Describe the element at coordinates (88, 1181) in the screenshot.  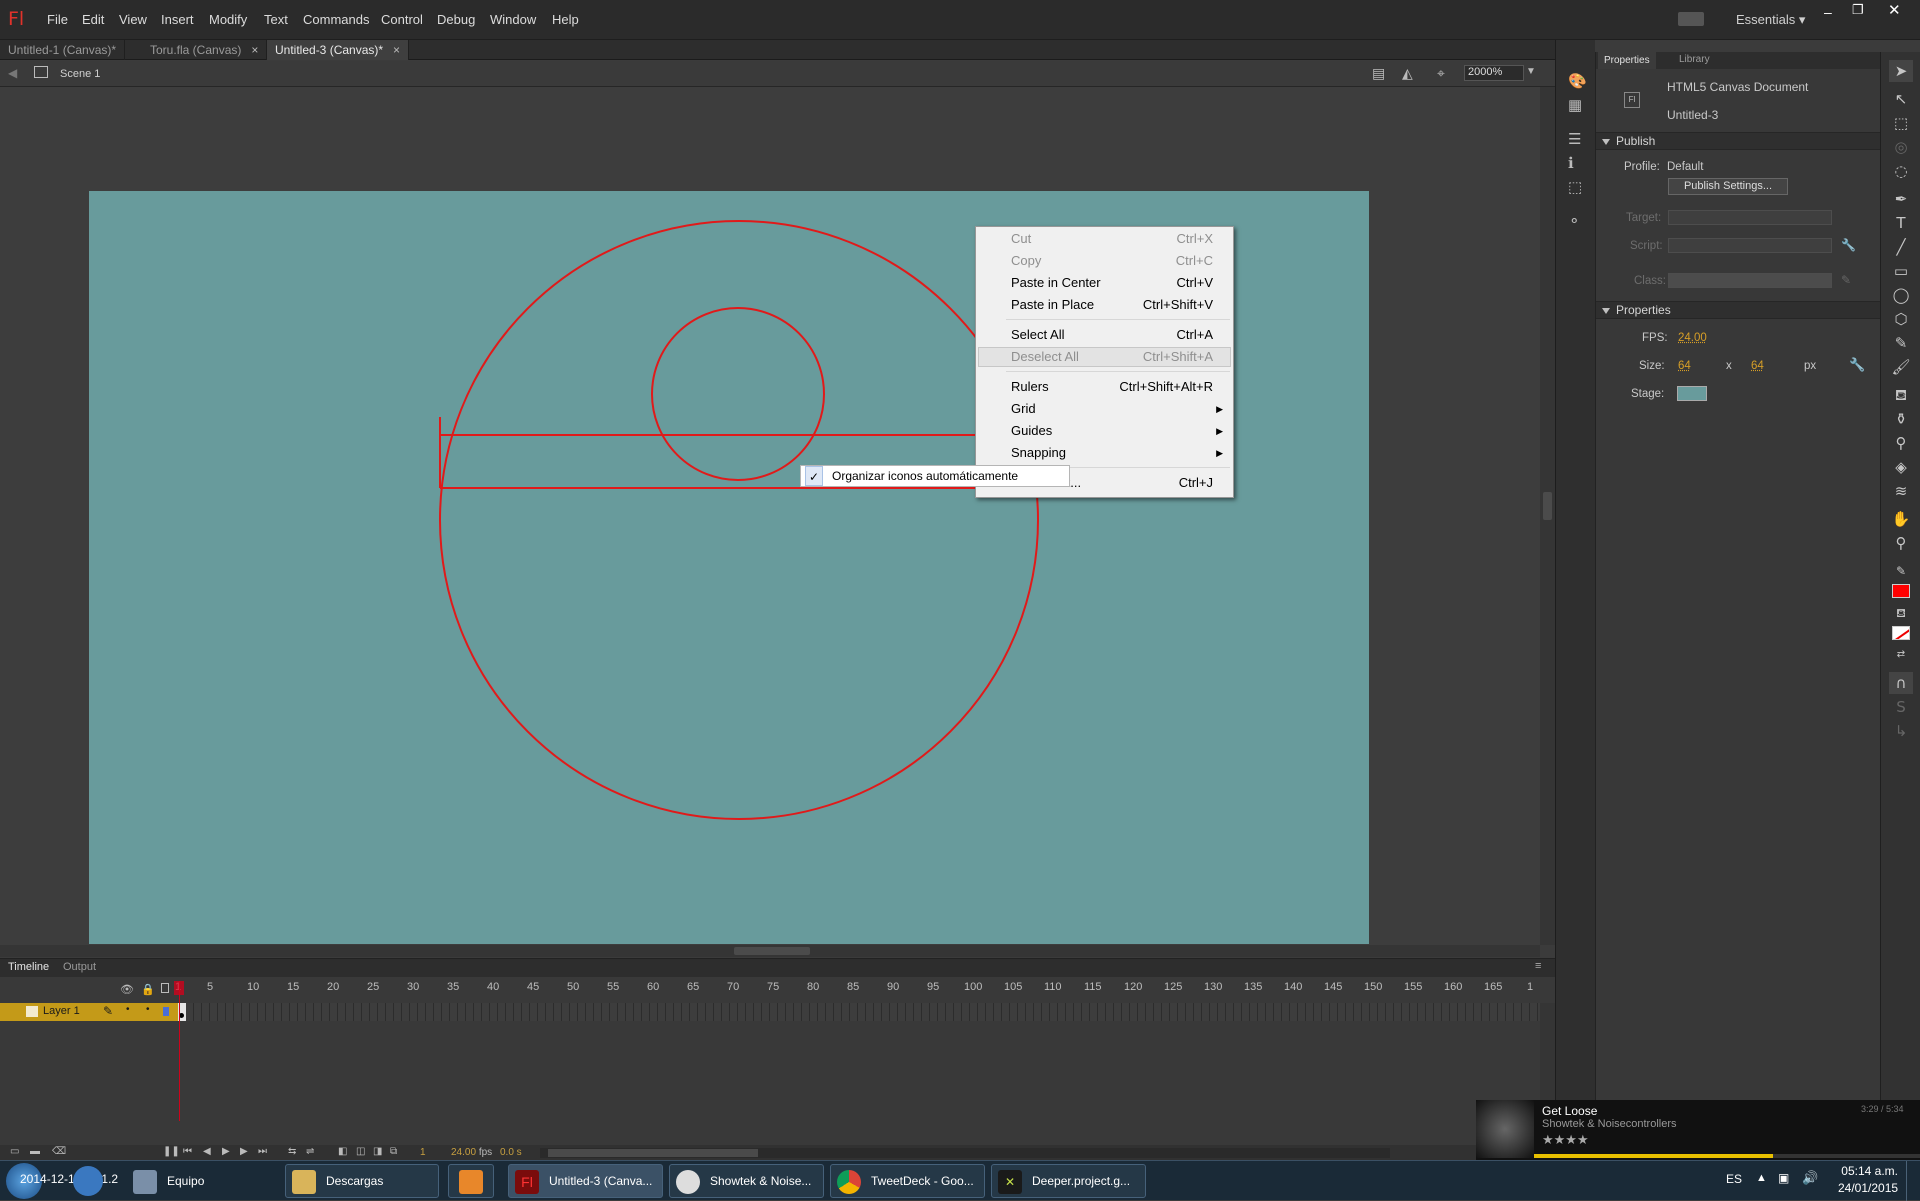
I see `ie-icon` at that location.